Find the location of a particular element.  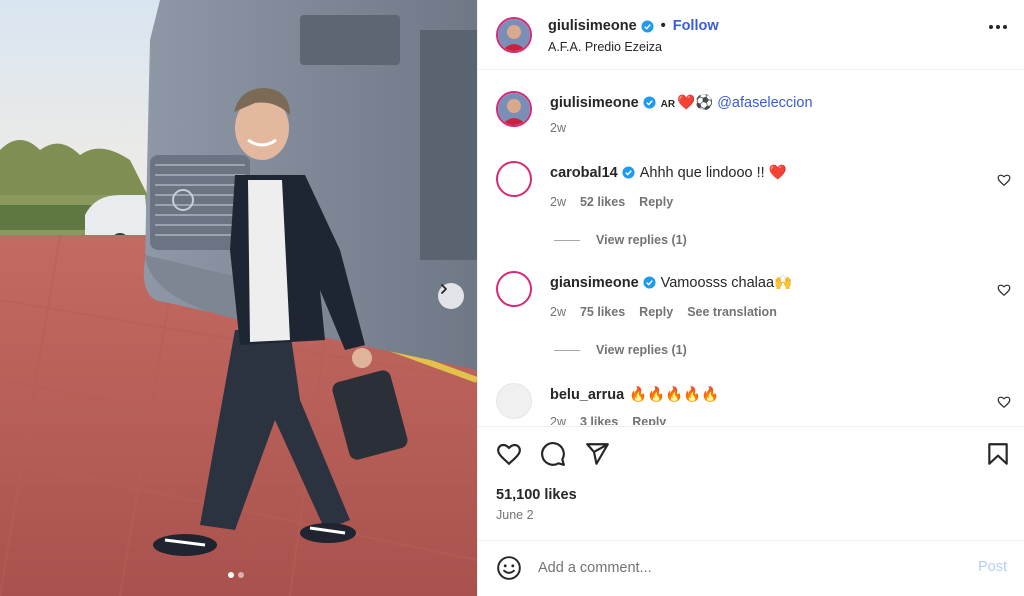

post-comment-button: Post is located at coordinates (992, 567).